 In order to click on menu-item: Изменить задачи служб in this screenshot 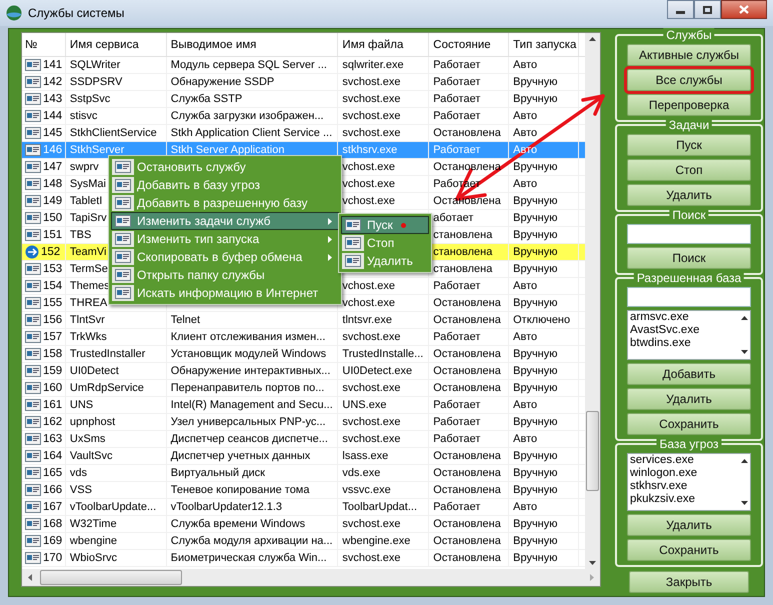, I will do `click(225, 221)`.